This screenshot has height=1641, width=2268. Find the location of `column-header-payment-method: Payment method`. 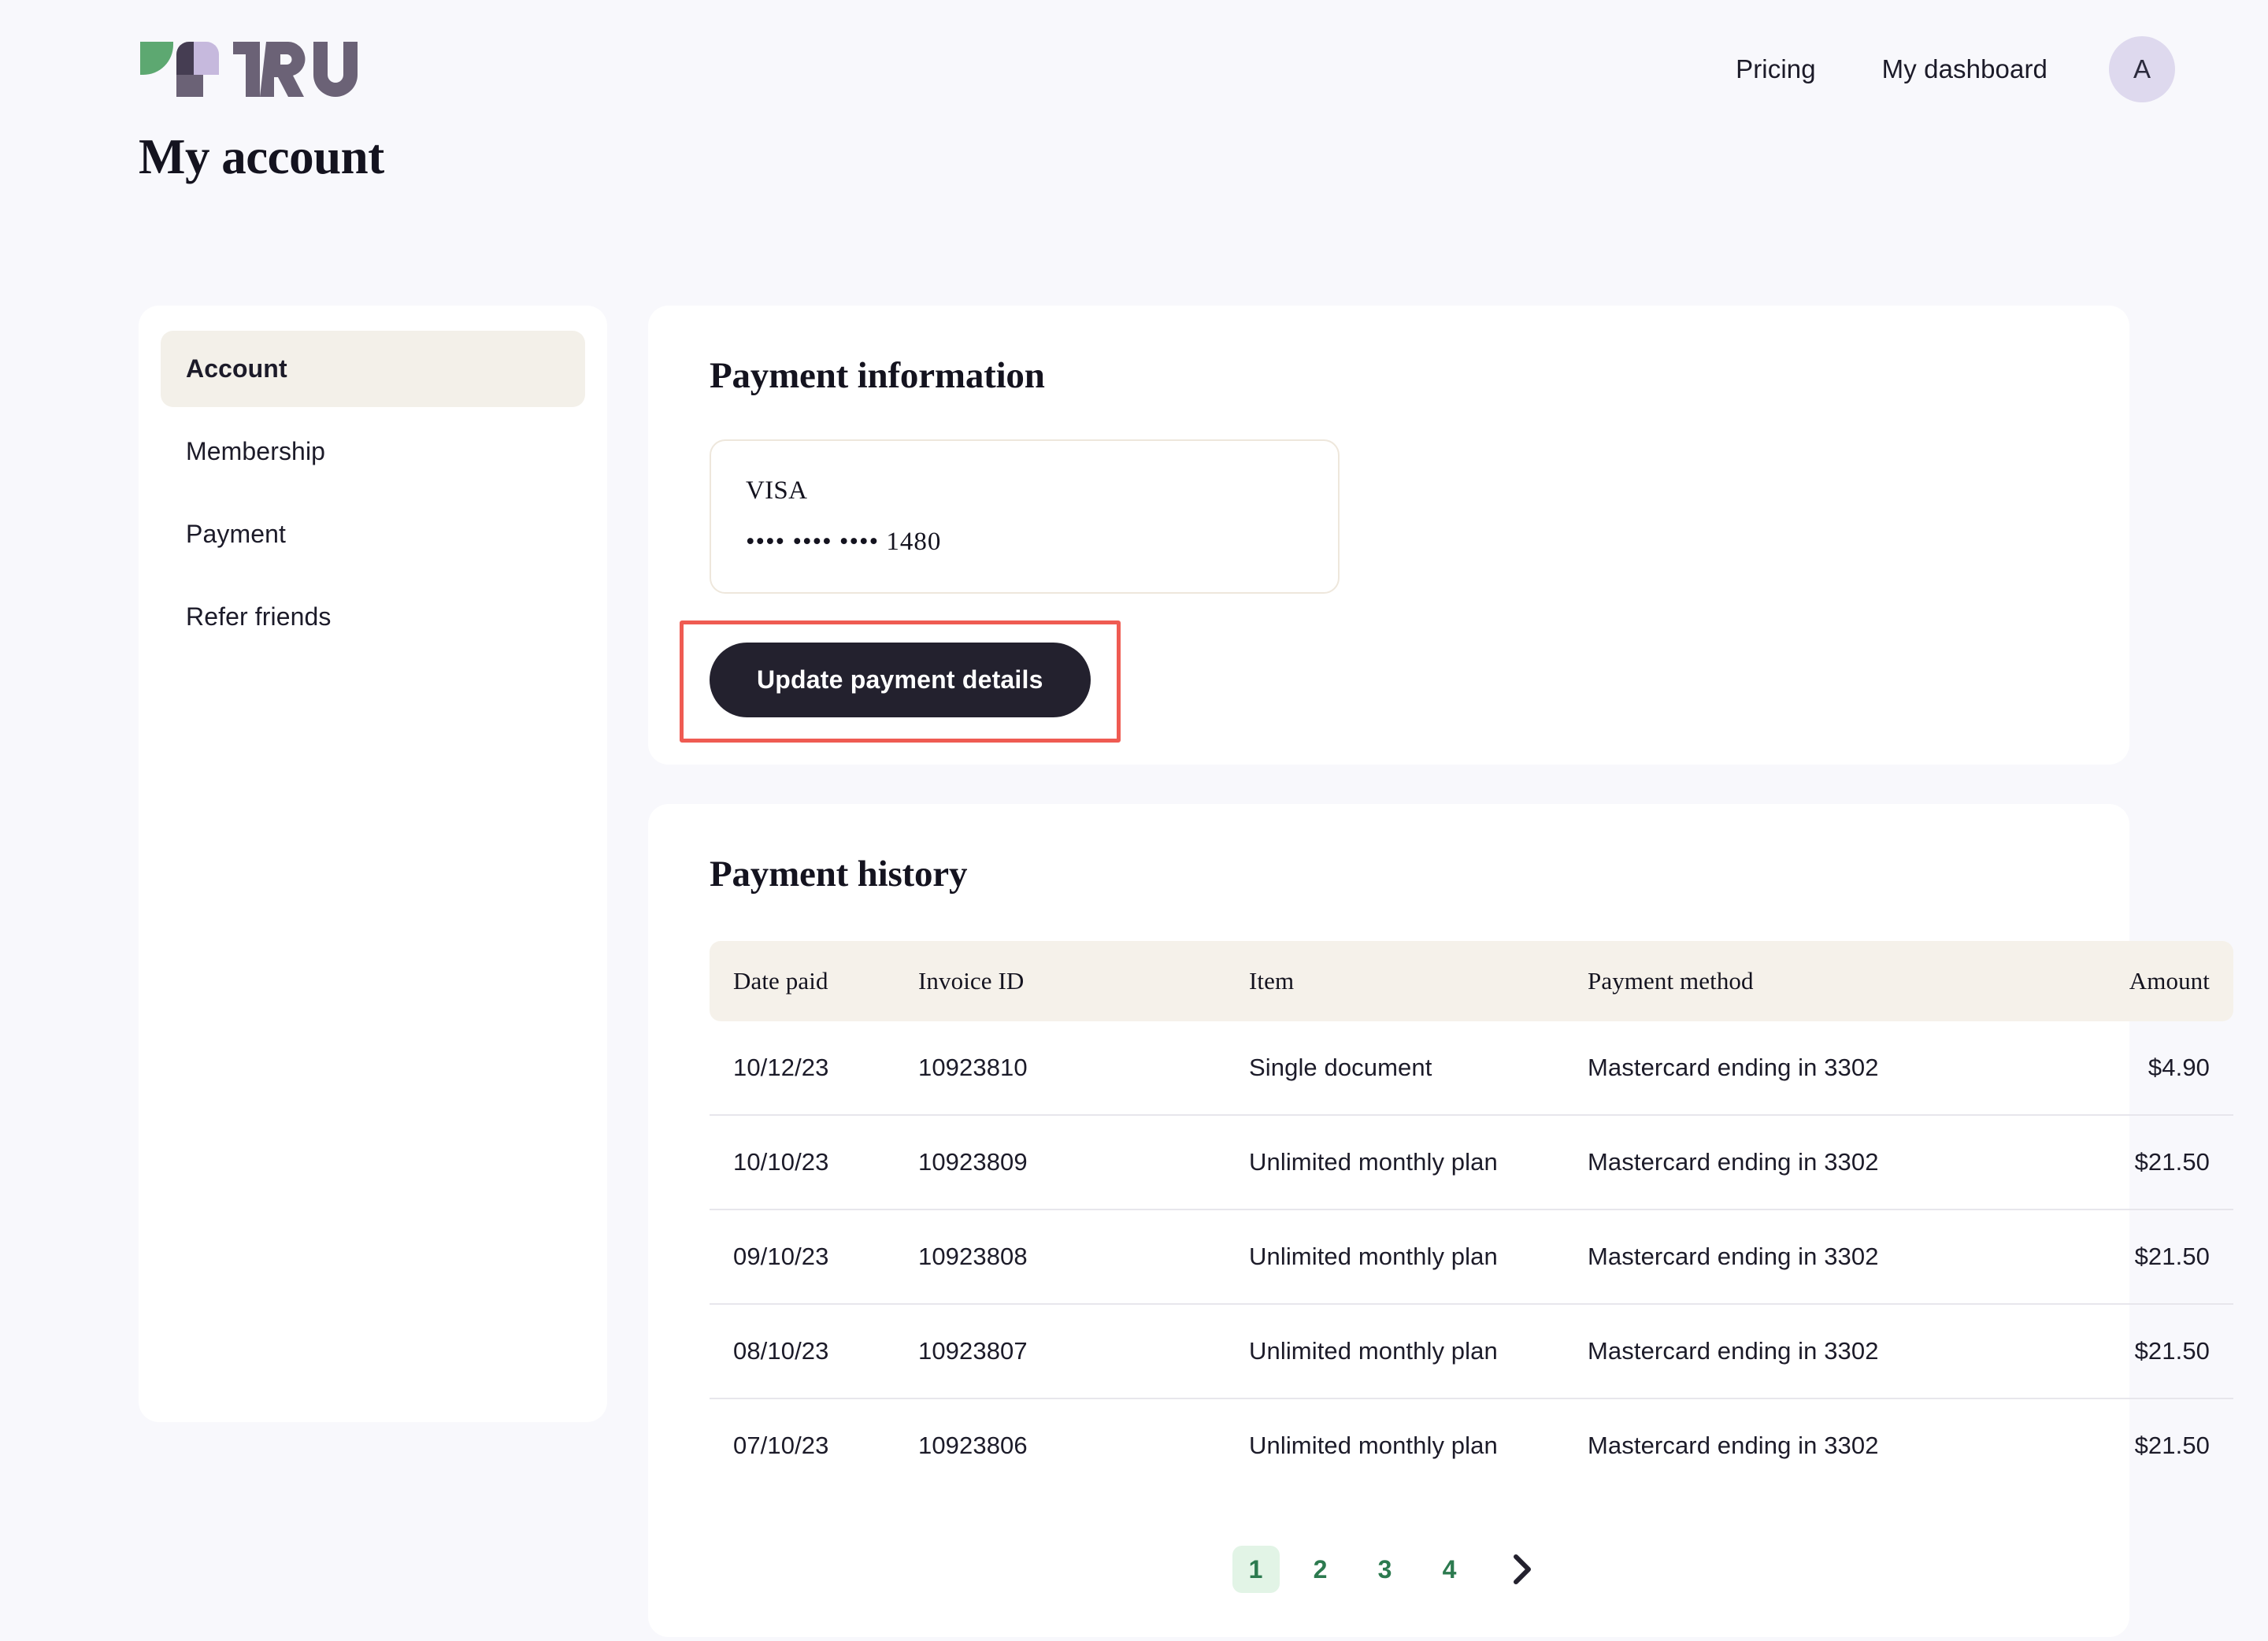

column-header-payment-method: Payment method is located at coordinates (1808, 981).